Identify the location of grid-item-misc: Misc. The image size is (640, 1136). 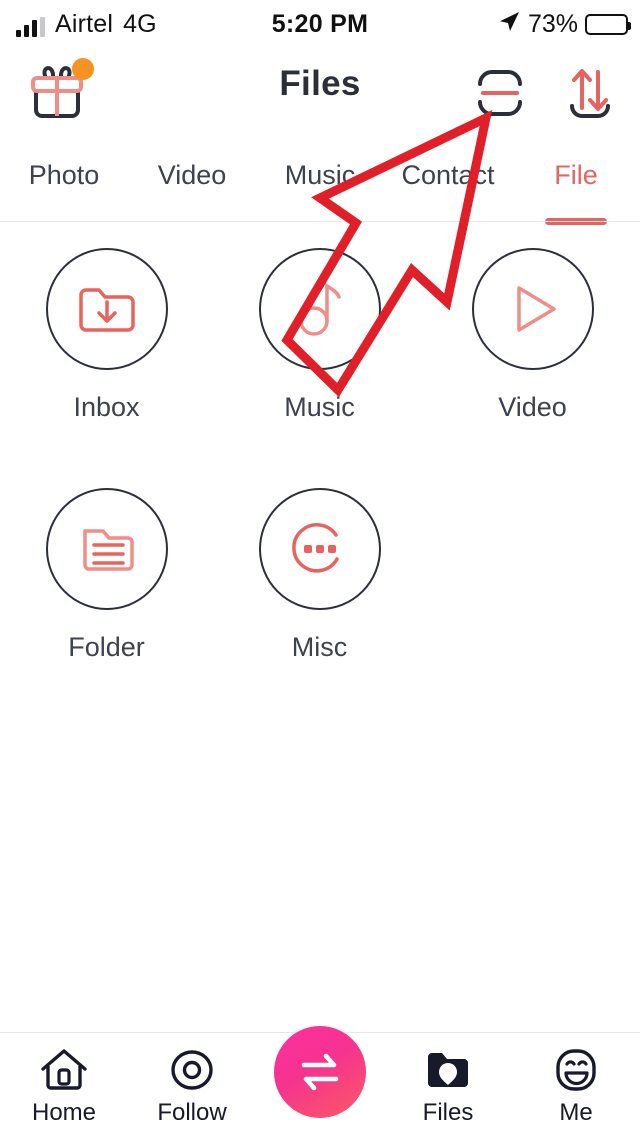
(319, 608).